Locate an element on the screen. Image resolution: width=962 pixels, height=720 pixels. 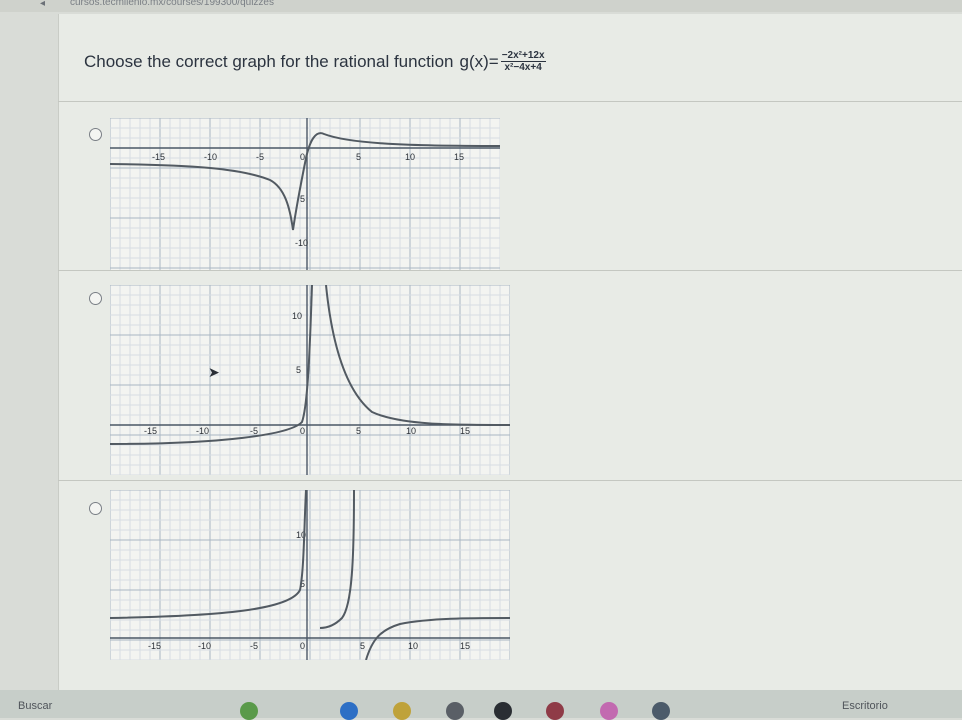
option-c-radio is located at coordinates (95, 508).